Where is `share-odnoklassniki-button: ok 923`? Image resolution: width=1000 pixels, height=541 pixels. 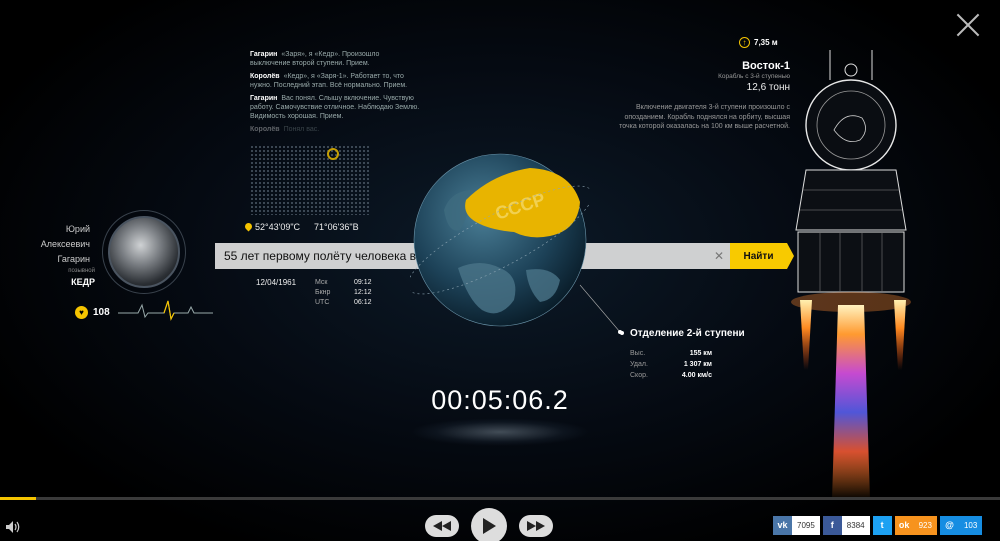 share-odnoklassniki-button: ok 923 is located at coordinates (915, 525).